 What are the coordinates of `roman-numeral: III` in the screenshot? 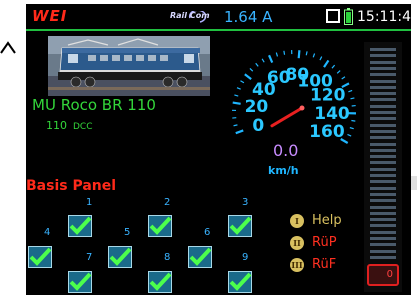 It's located at (297, 265).